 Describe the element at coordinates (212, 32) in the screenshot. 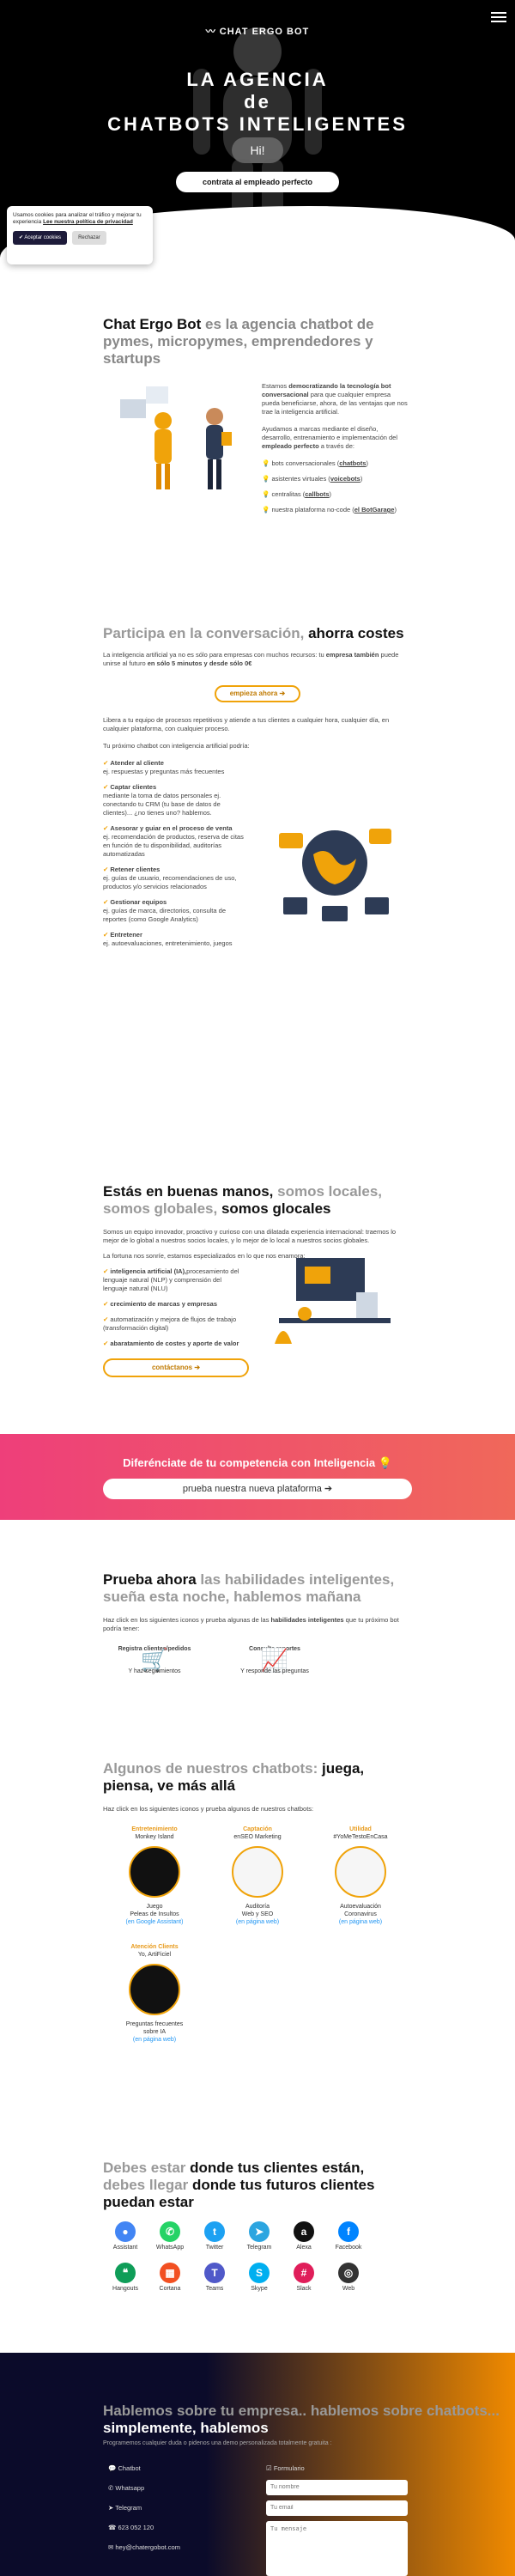

I see `logo-icon: 〰` at that location.